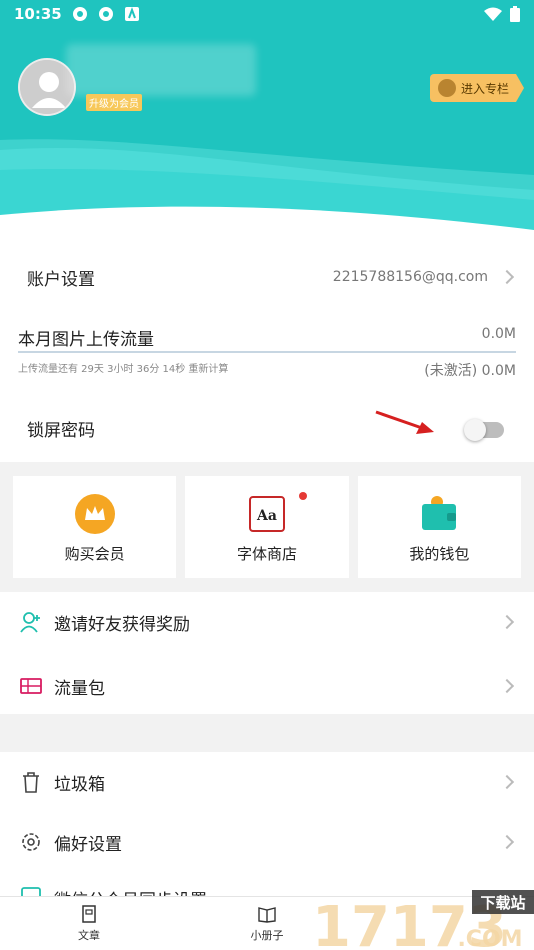 This screenshot has width=534, height=950. What do you see at coordinates (131, 14) in the screenshot?
I see `text-notification-icon` at bounding box center [131, 14].